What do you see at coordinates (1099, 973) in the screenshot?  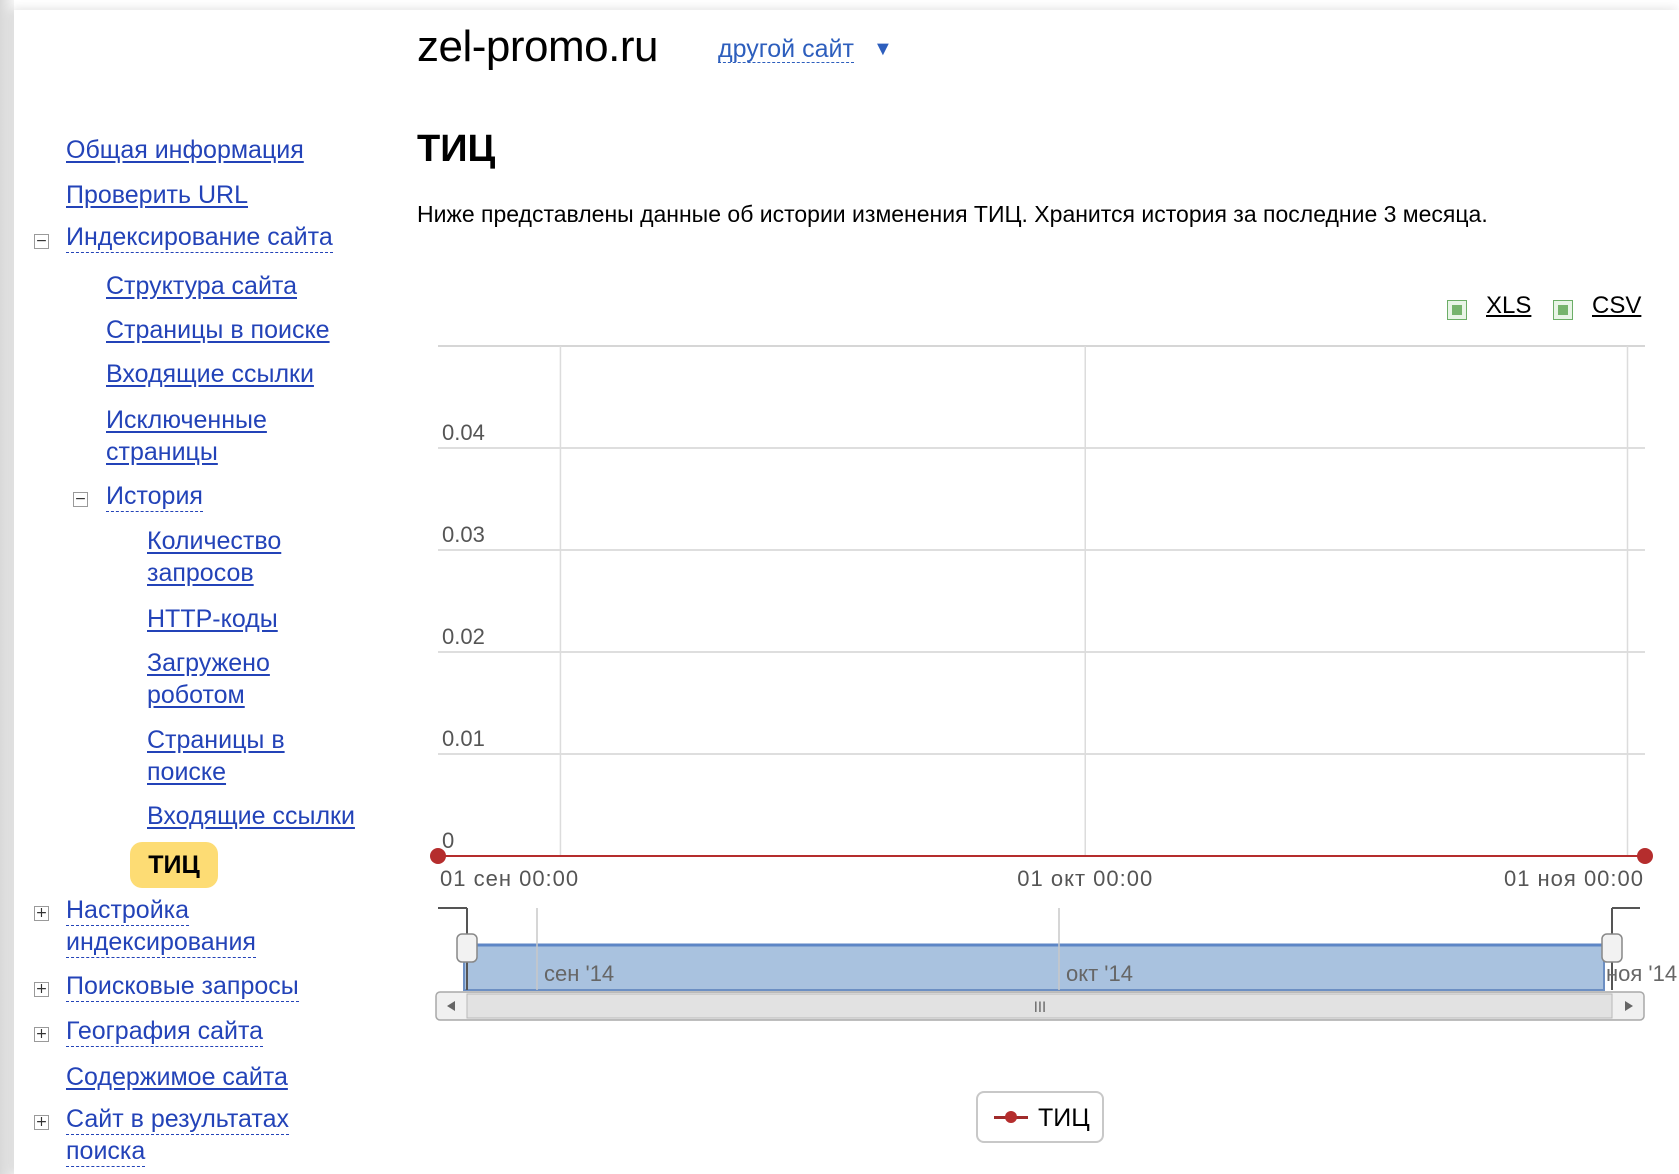 I see `navigator-label: окт '14` at bounding box center [1099, 973].